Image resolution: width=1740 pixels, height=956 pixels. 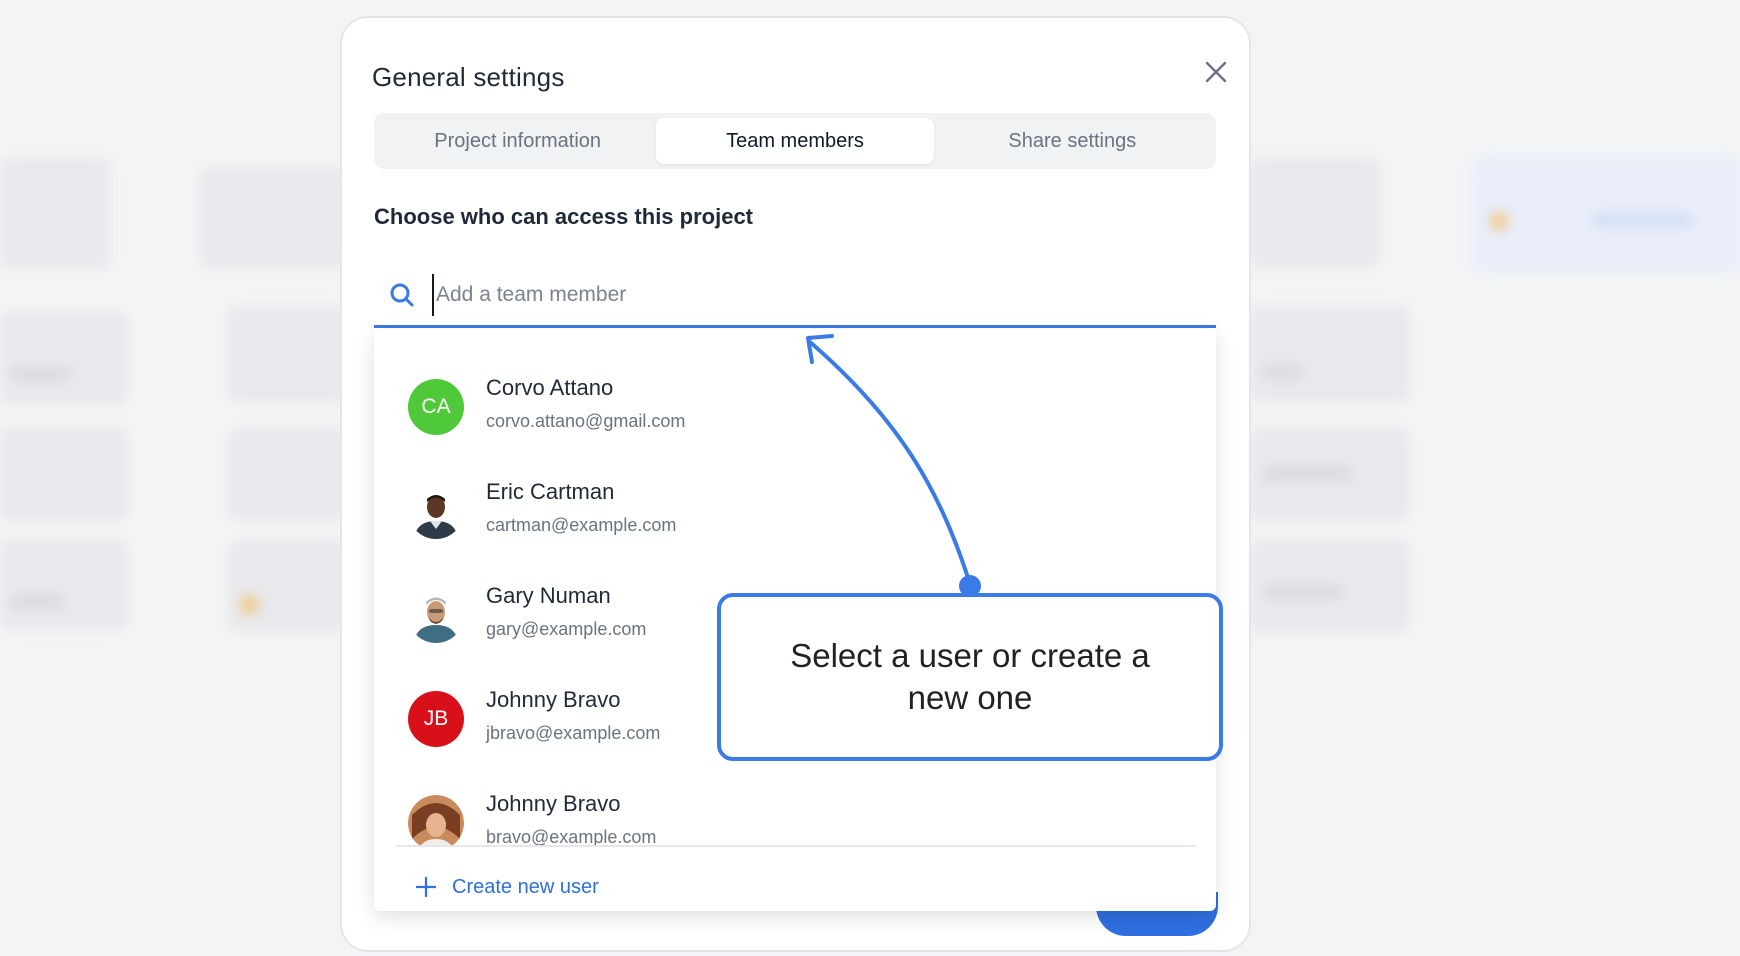 What do you see at coordinates (436, 407) in the screenshot?
I see `avatar: CA` at bounding box center [436, 407].